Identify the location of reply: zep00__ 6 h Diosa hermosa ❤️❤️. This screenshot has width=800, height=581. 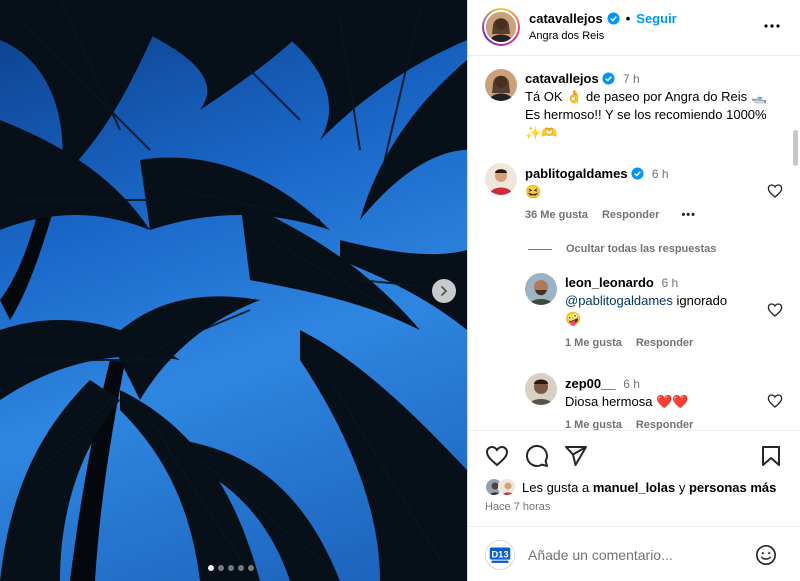
(660, 393).